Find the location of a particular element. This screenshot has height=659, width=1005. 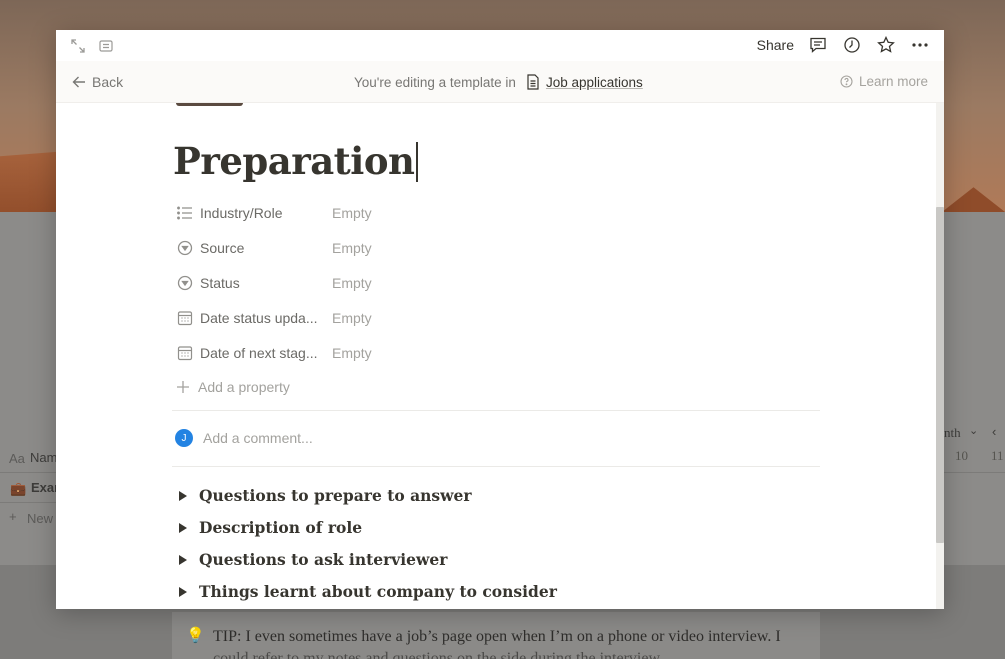

toggle-block: Things learnt about company to consider is located at coordinates (366, 591).